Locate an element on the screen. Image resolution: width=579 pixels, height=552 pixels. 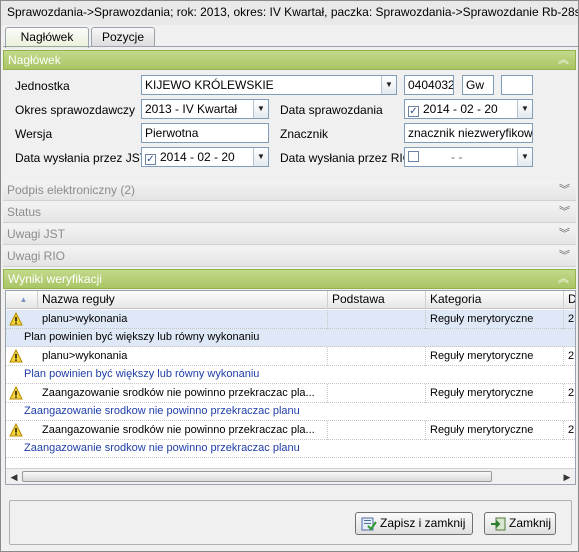
data-jst-label: Data wysłania przez JST is located at coordinates (81, 158).